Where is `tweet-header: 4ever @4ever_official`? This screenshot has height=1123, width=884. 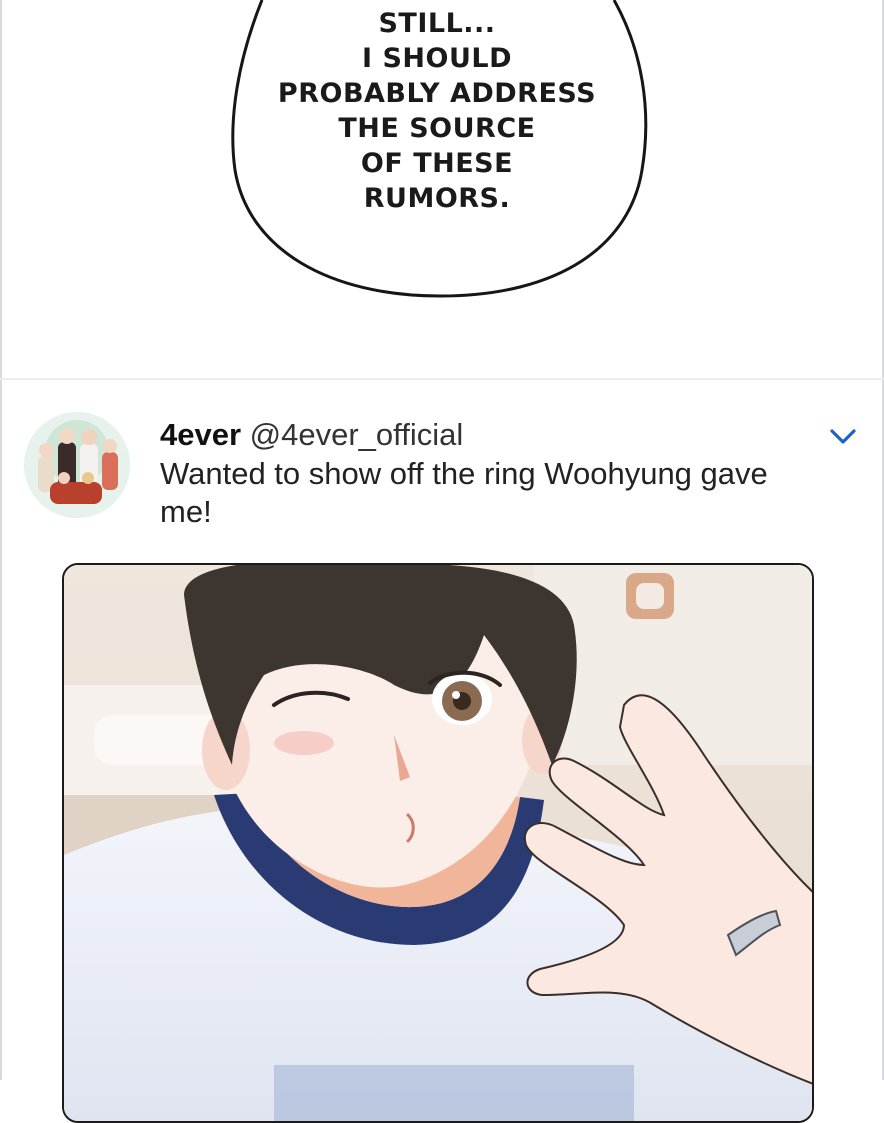 tweet-header: 4ever @4ever_official is located at coordinates (311, 435).